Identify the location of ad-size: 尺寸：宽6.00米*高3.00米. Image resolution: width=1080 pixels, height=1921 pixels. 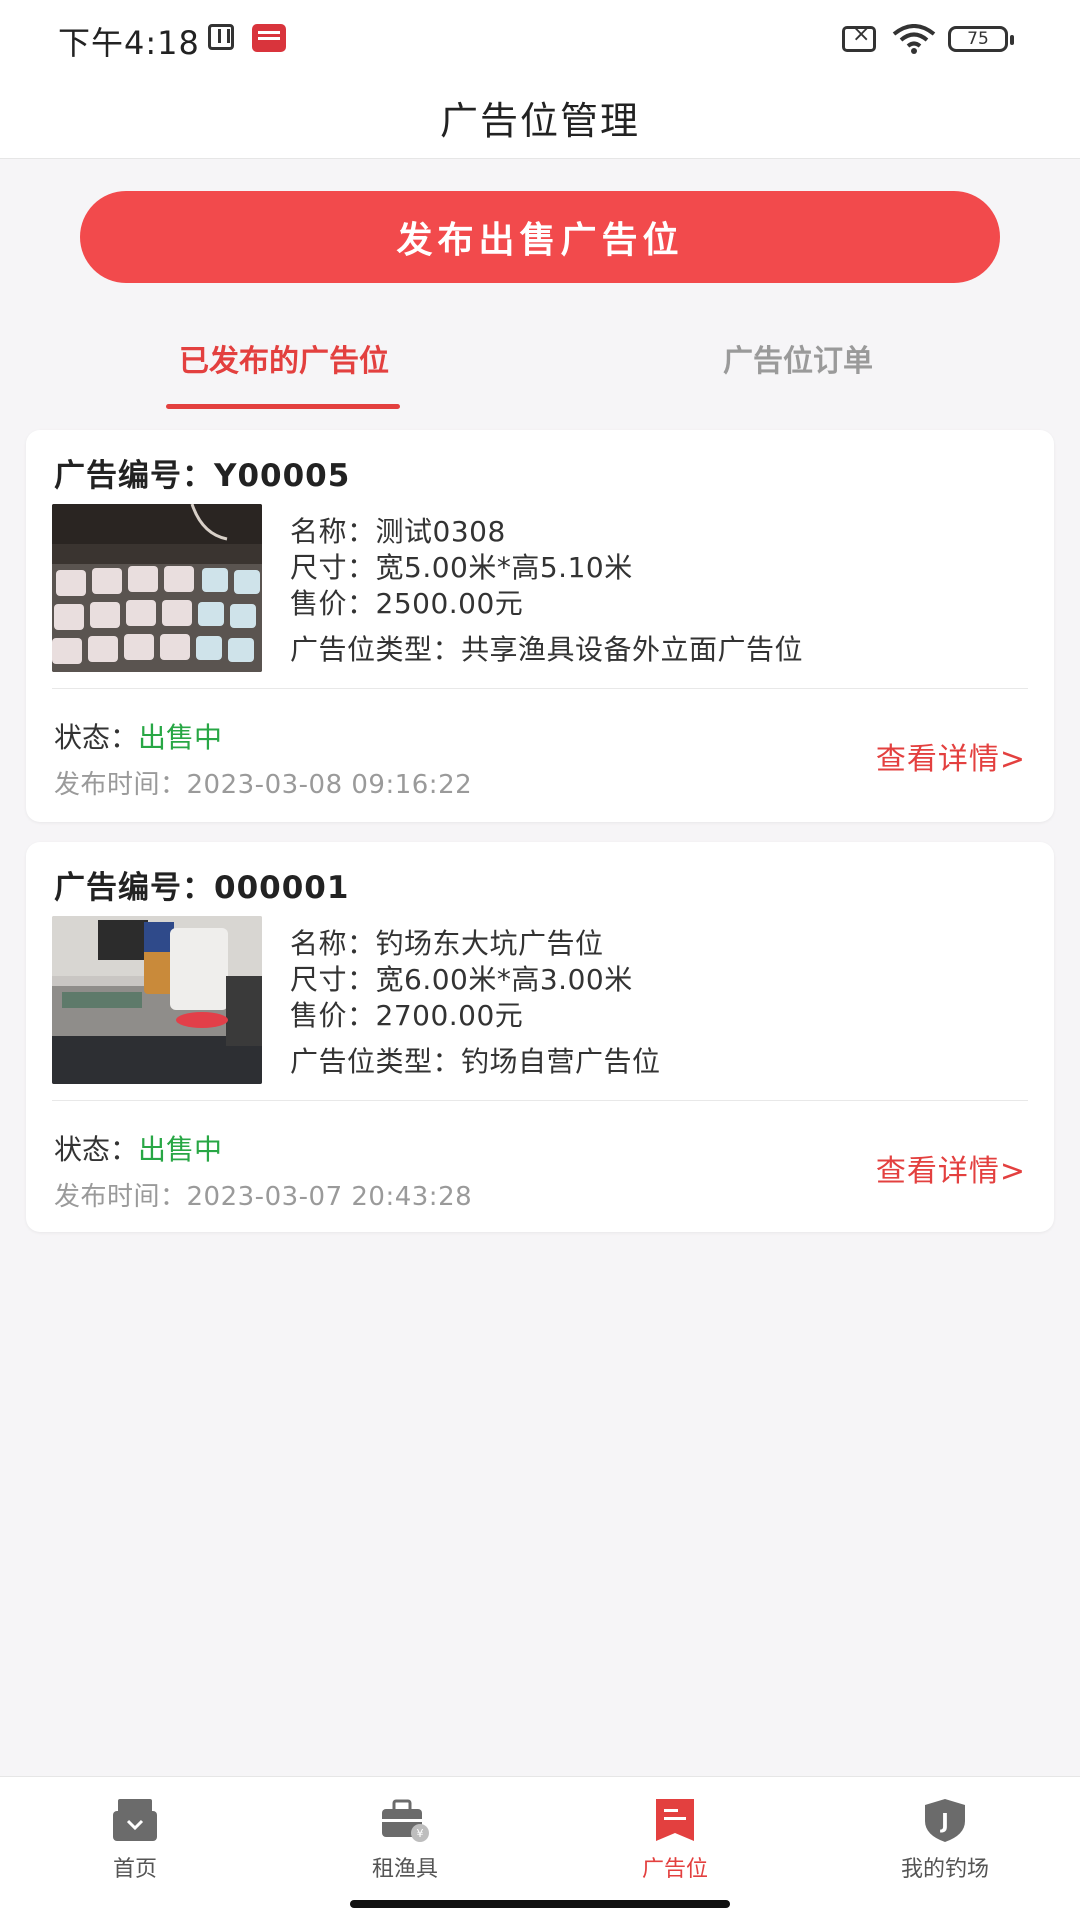
(461, 979).